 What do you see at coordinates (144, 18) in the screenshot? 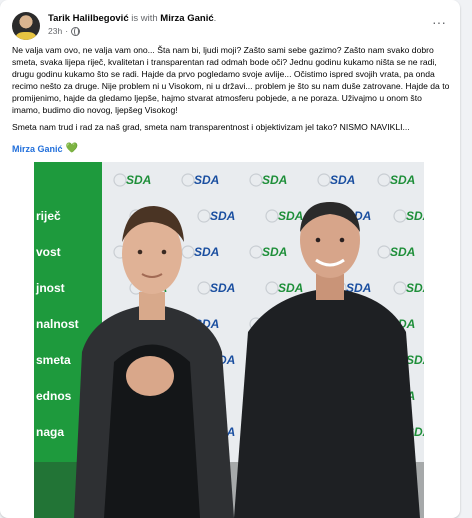
I see `with-text: is with` at bounding box center [144, 18].